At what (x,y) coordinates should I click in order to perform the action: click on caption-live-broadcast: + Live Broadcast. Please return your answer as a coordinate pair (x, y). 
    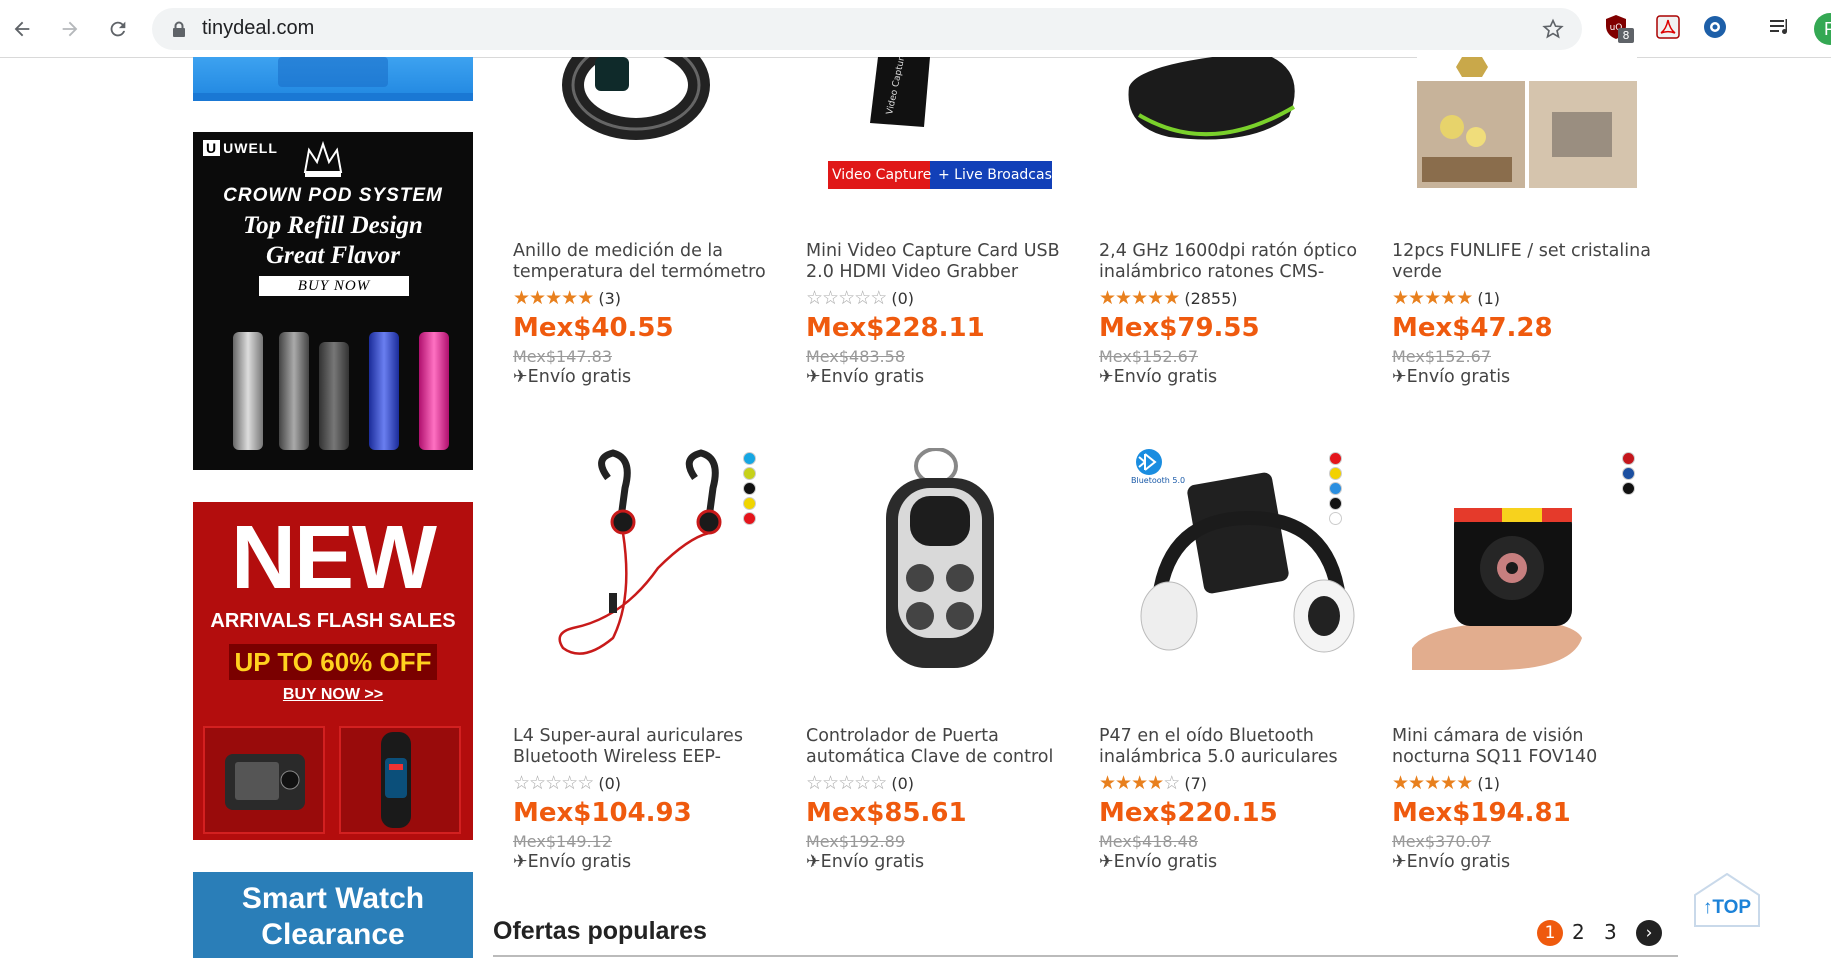
    Looking at the image, I should click on (998, 175).